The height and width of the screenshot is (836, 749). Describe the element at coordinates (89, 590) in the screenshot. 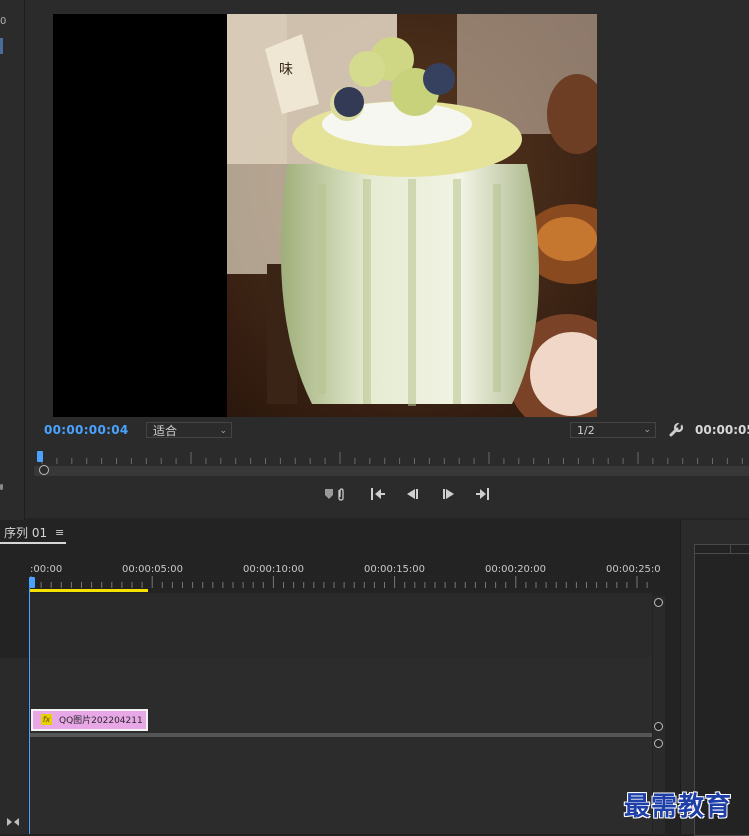

I see `work-area-bar` at that location.